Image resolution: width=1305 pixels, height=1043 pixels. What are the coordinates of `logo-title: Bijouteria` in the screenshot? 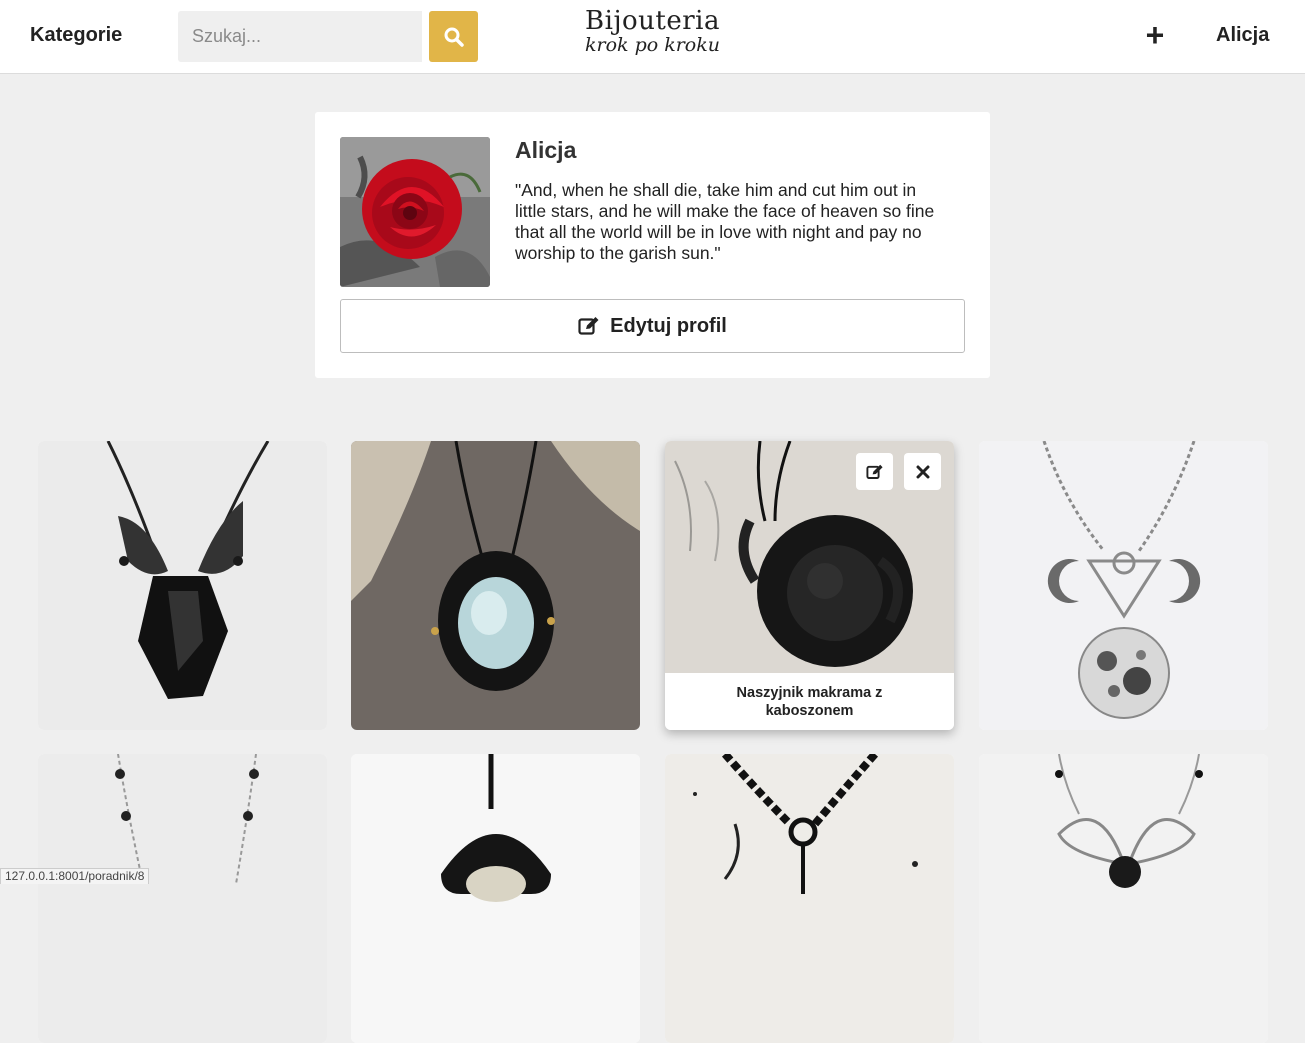 It's located at (652, 21).